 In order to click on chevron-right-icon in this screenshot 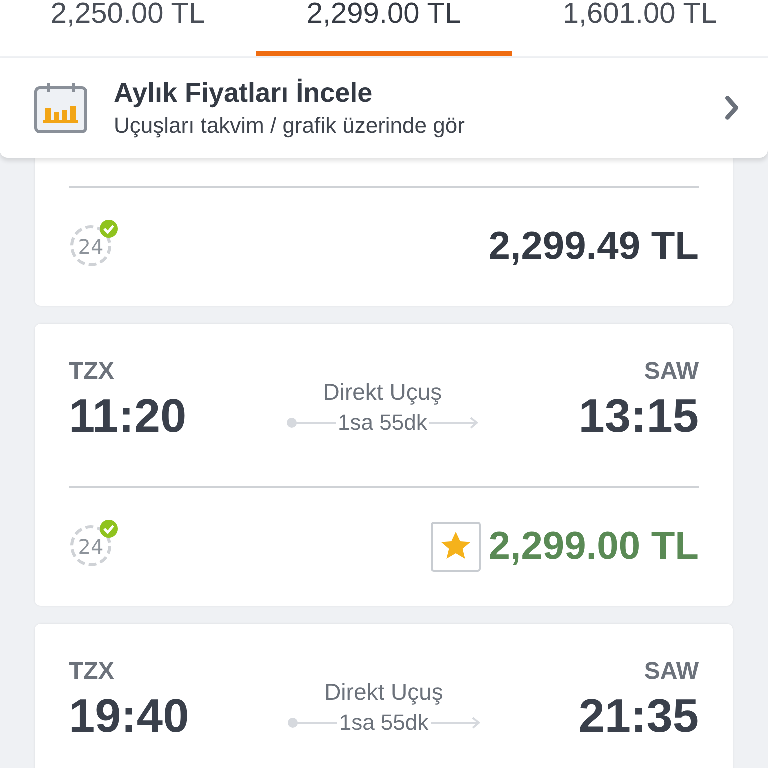, I will do `click(732, 108)`.